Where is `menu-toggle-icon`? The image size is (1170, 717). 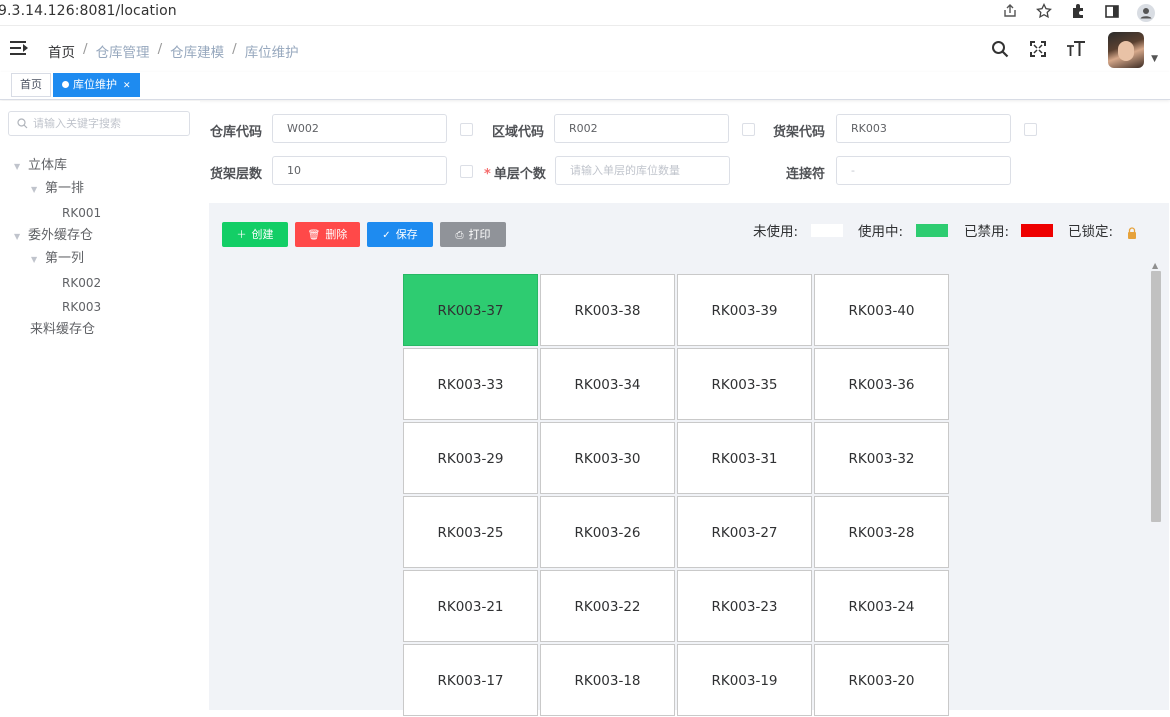
menu-toggle-icon is located at coordinates (20, 48).